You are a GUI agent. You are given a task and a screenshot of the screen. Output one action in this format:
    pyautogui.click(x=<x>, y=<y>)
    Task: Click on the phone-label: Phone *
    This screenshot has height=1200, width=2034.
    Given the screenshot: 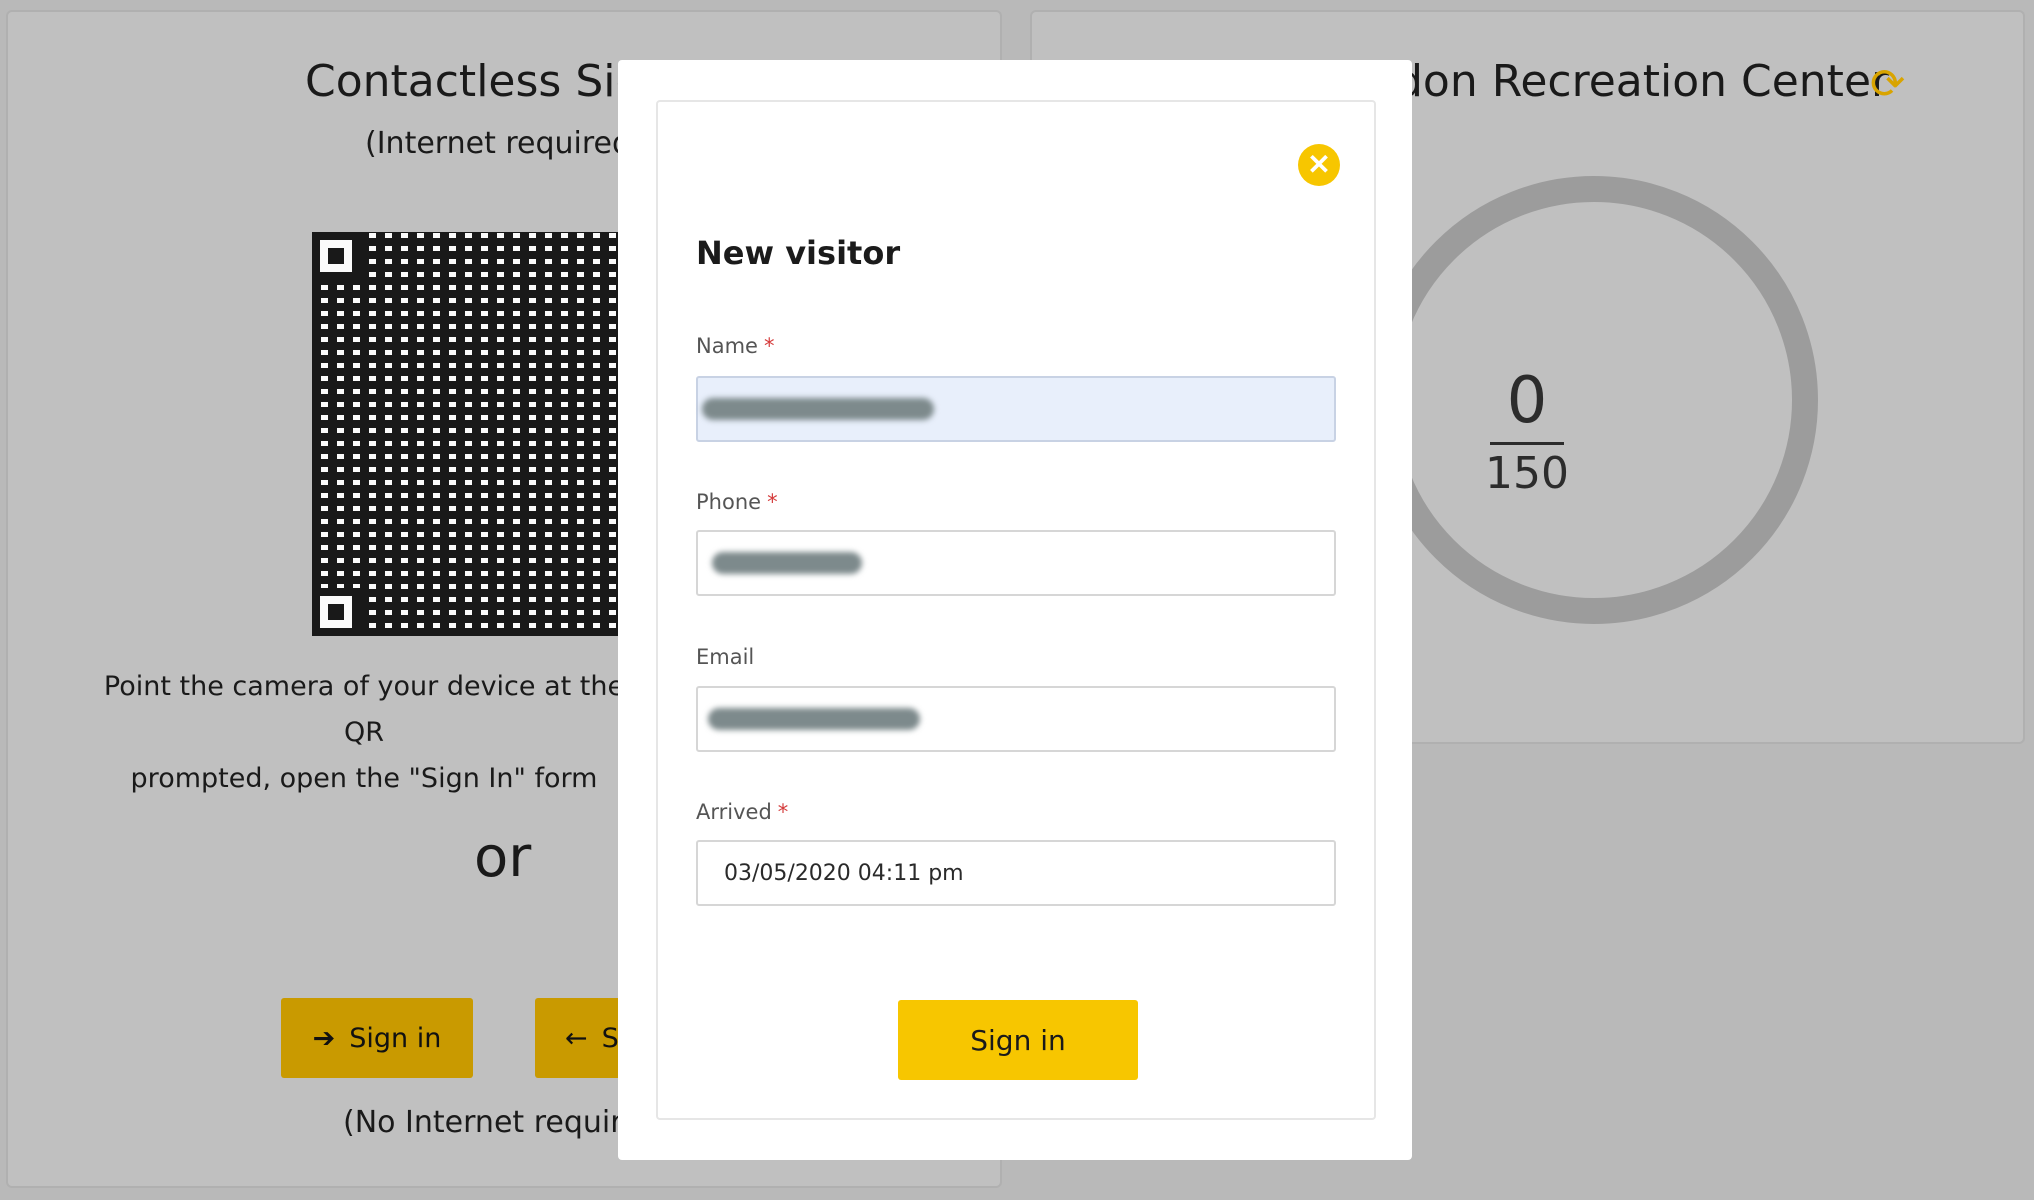 What is the action you would take?
    pyautogui.click(x=737, y=502)
    